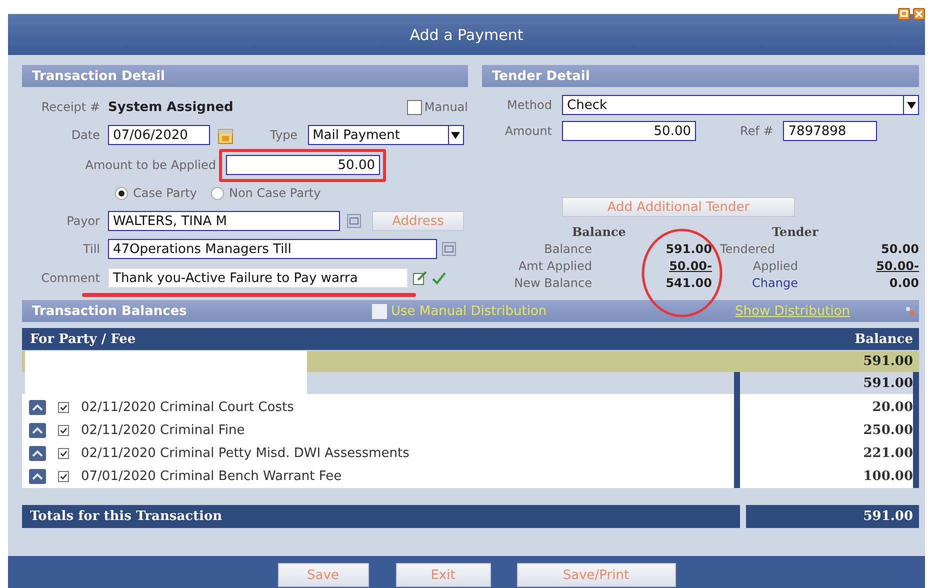  I want to click on summary-label: Applied, so click(775, 266).